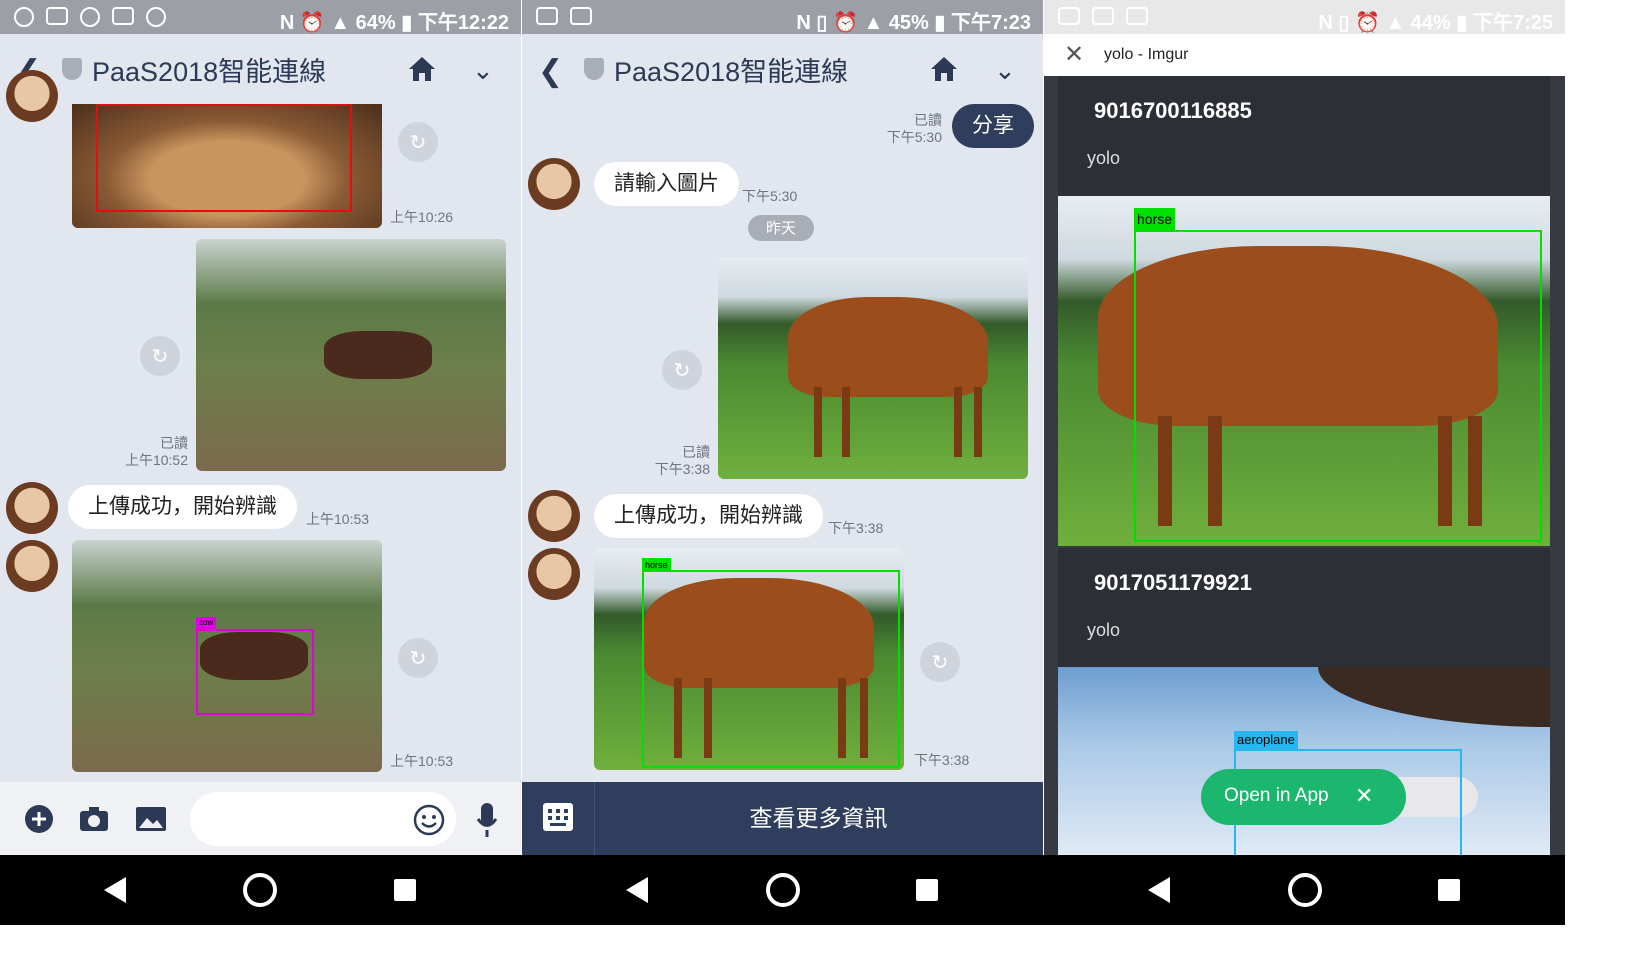  What do you see at coordinates (666, 184) in the screenshot?
I see `bot-message-bubble: 請輸入圖片` at bounding box center [666, 184].